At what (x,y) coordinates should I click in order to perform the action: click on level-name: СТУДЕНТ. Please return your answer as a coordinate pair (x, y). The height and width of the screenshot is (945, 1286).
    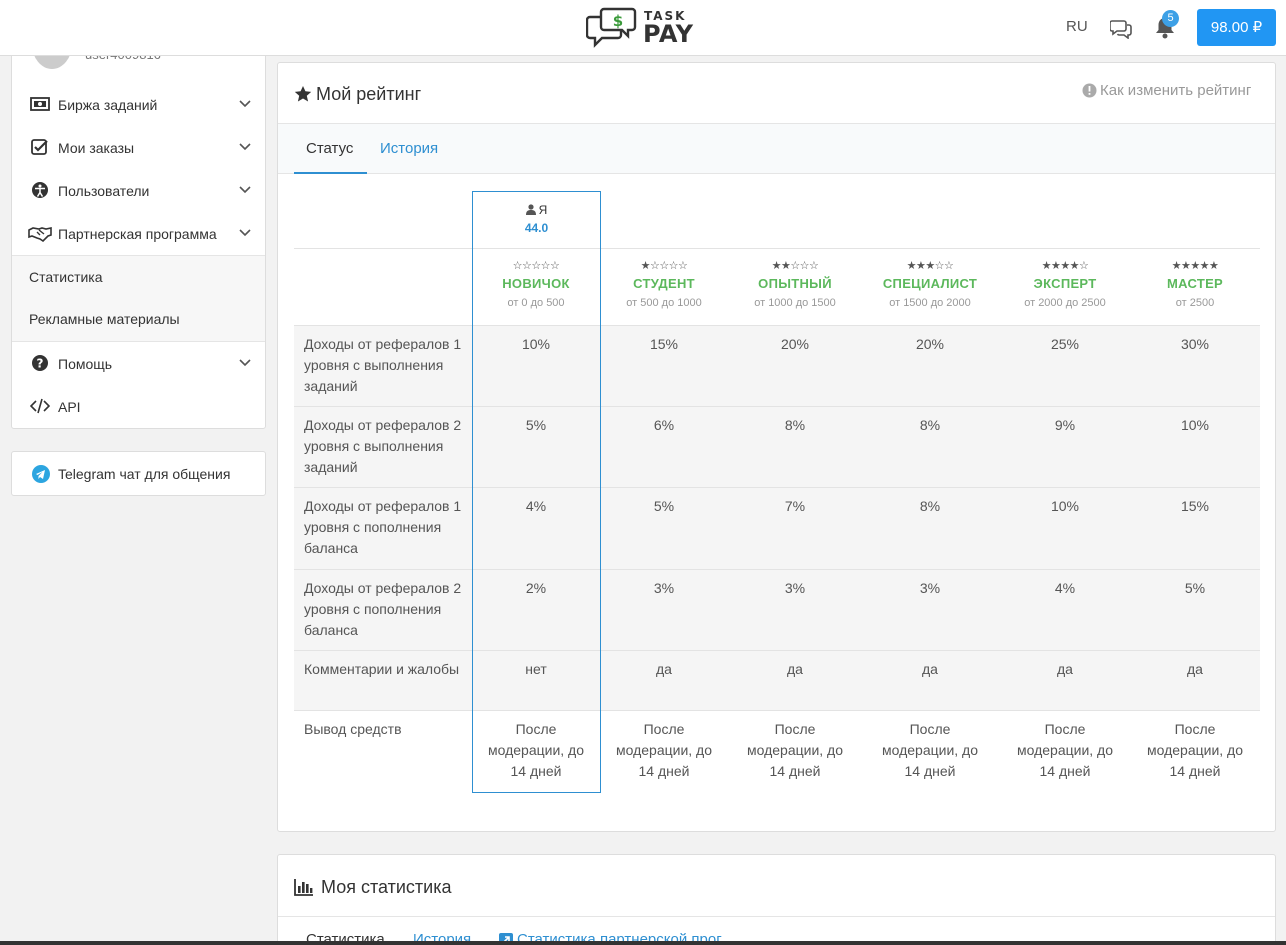
    Looking at the image, I should click on (664, 283).